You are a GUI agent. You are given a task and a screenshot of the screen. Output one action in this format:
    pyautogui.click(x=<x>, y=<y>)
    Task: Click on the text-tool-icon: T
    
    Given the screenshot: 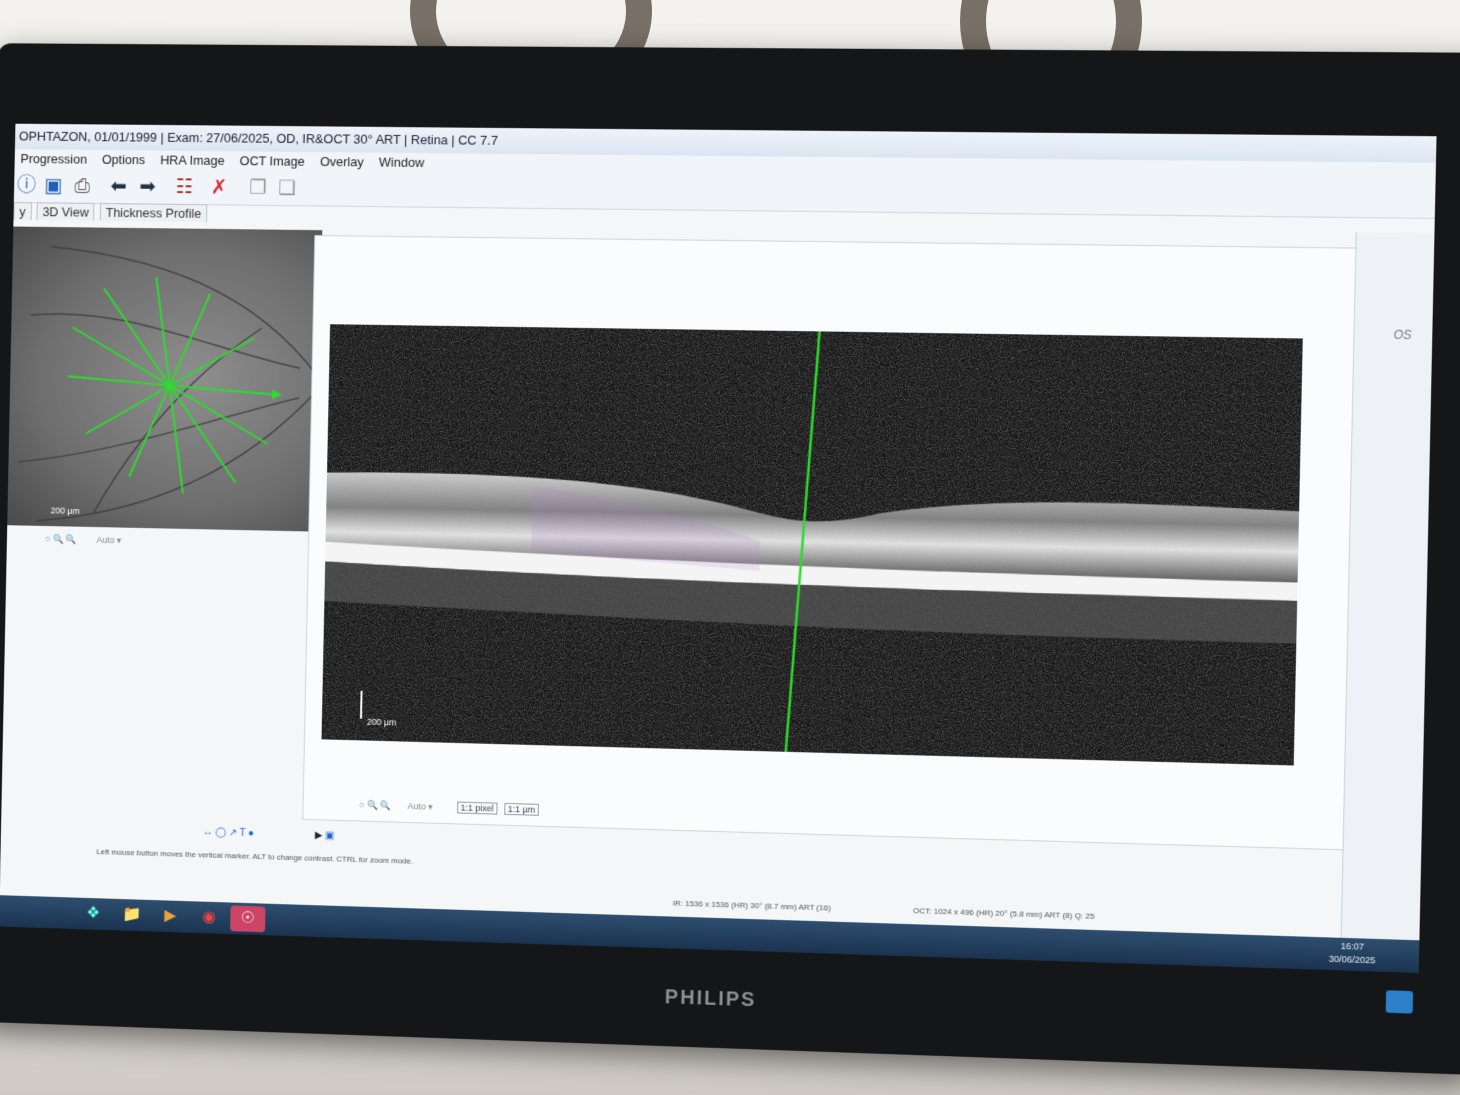 What is the action you would take?
    pyautogui.click(x=242, y=833)
    